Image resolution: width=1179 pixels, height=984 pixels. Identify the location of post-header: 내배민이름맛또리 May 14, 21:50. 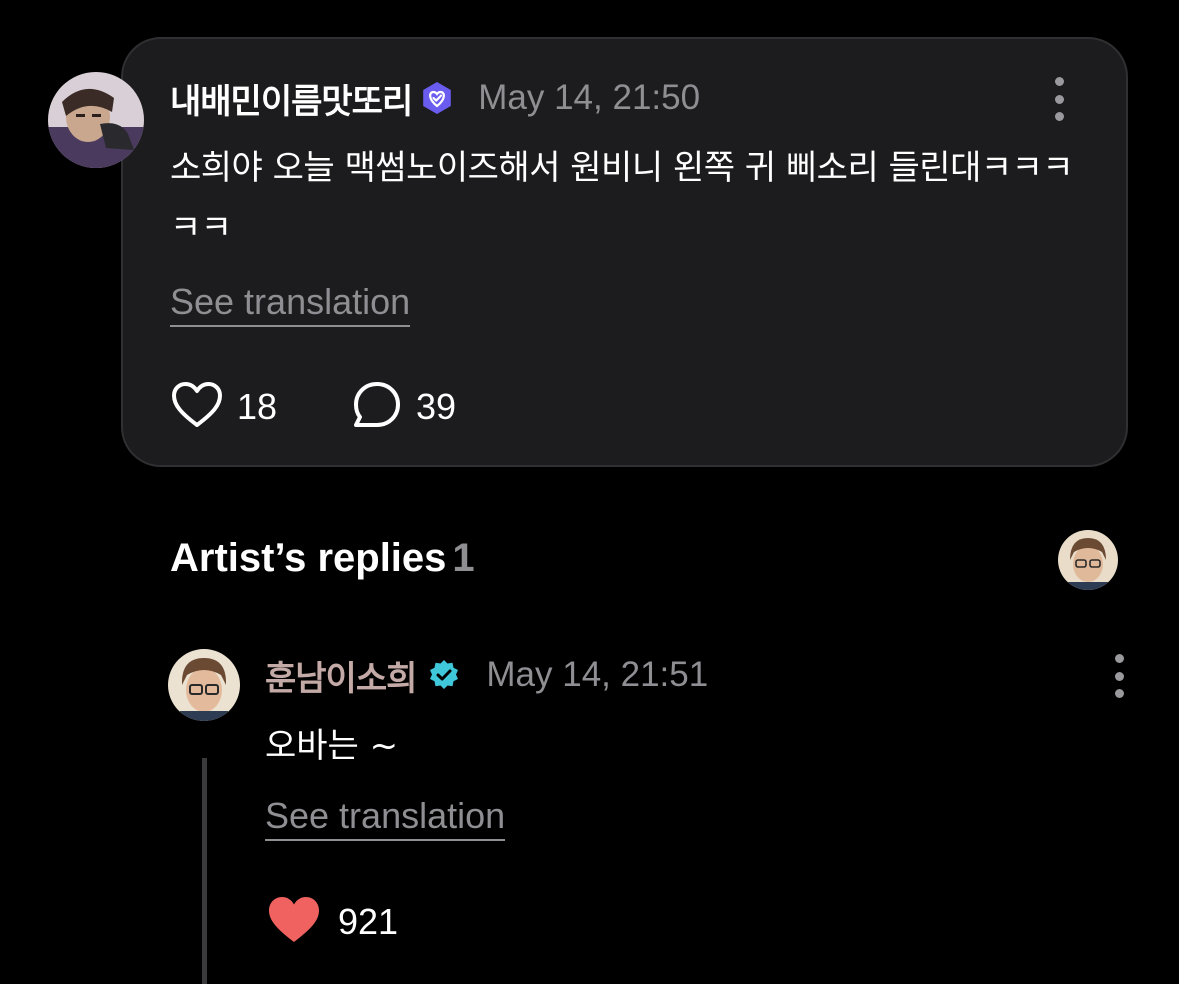
(435, 98).